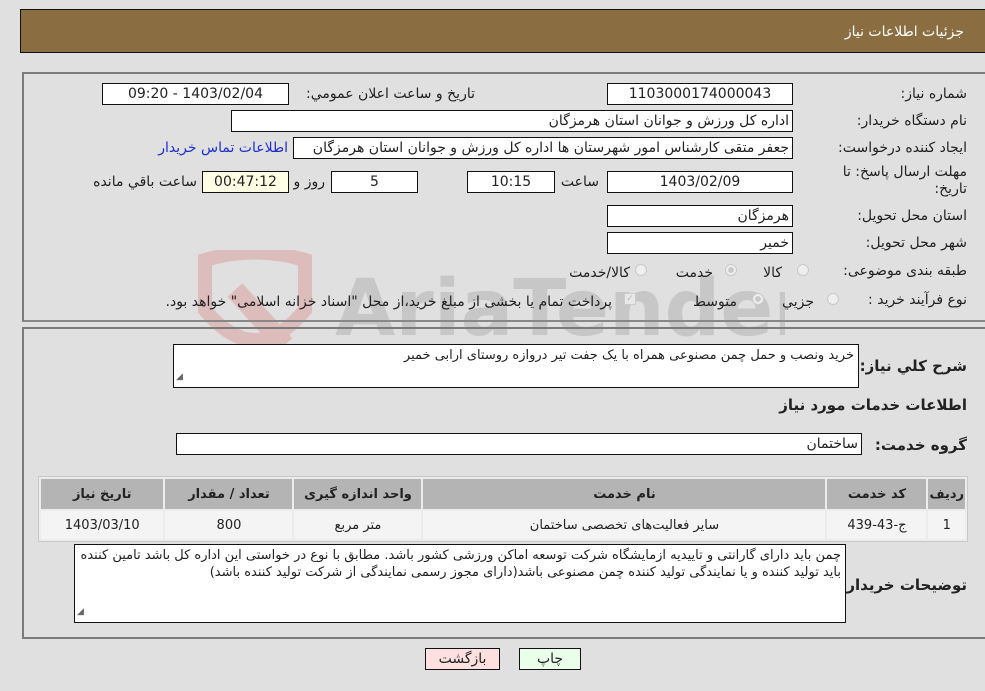  What do you see at coordinates (390, 94) in the screenshot?
I see `announce-datetime-label: تاریخ و ساعت اعلان عمومي:` at bounding box center [390, 94].